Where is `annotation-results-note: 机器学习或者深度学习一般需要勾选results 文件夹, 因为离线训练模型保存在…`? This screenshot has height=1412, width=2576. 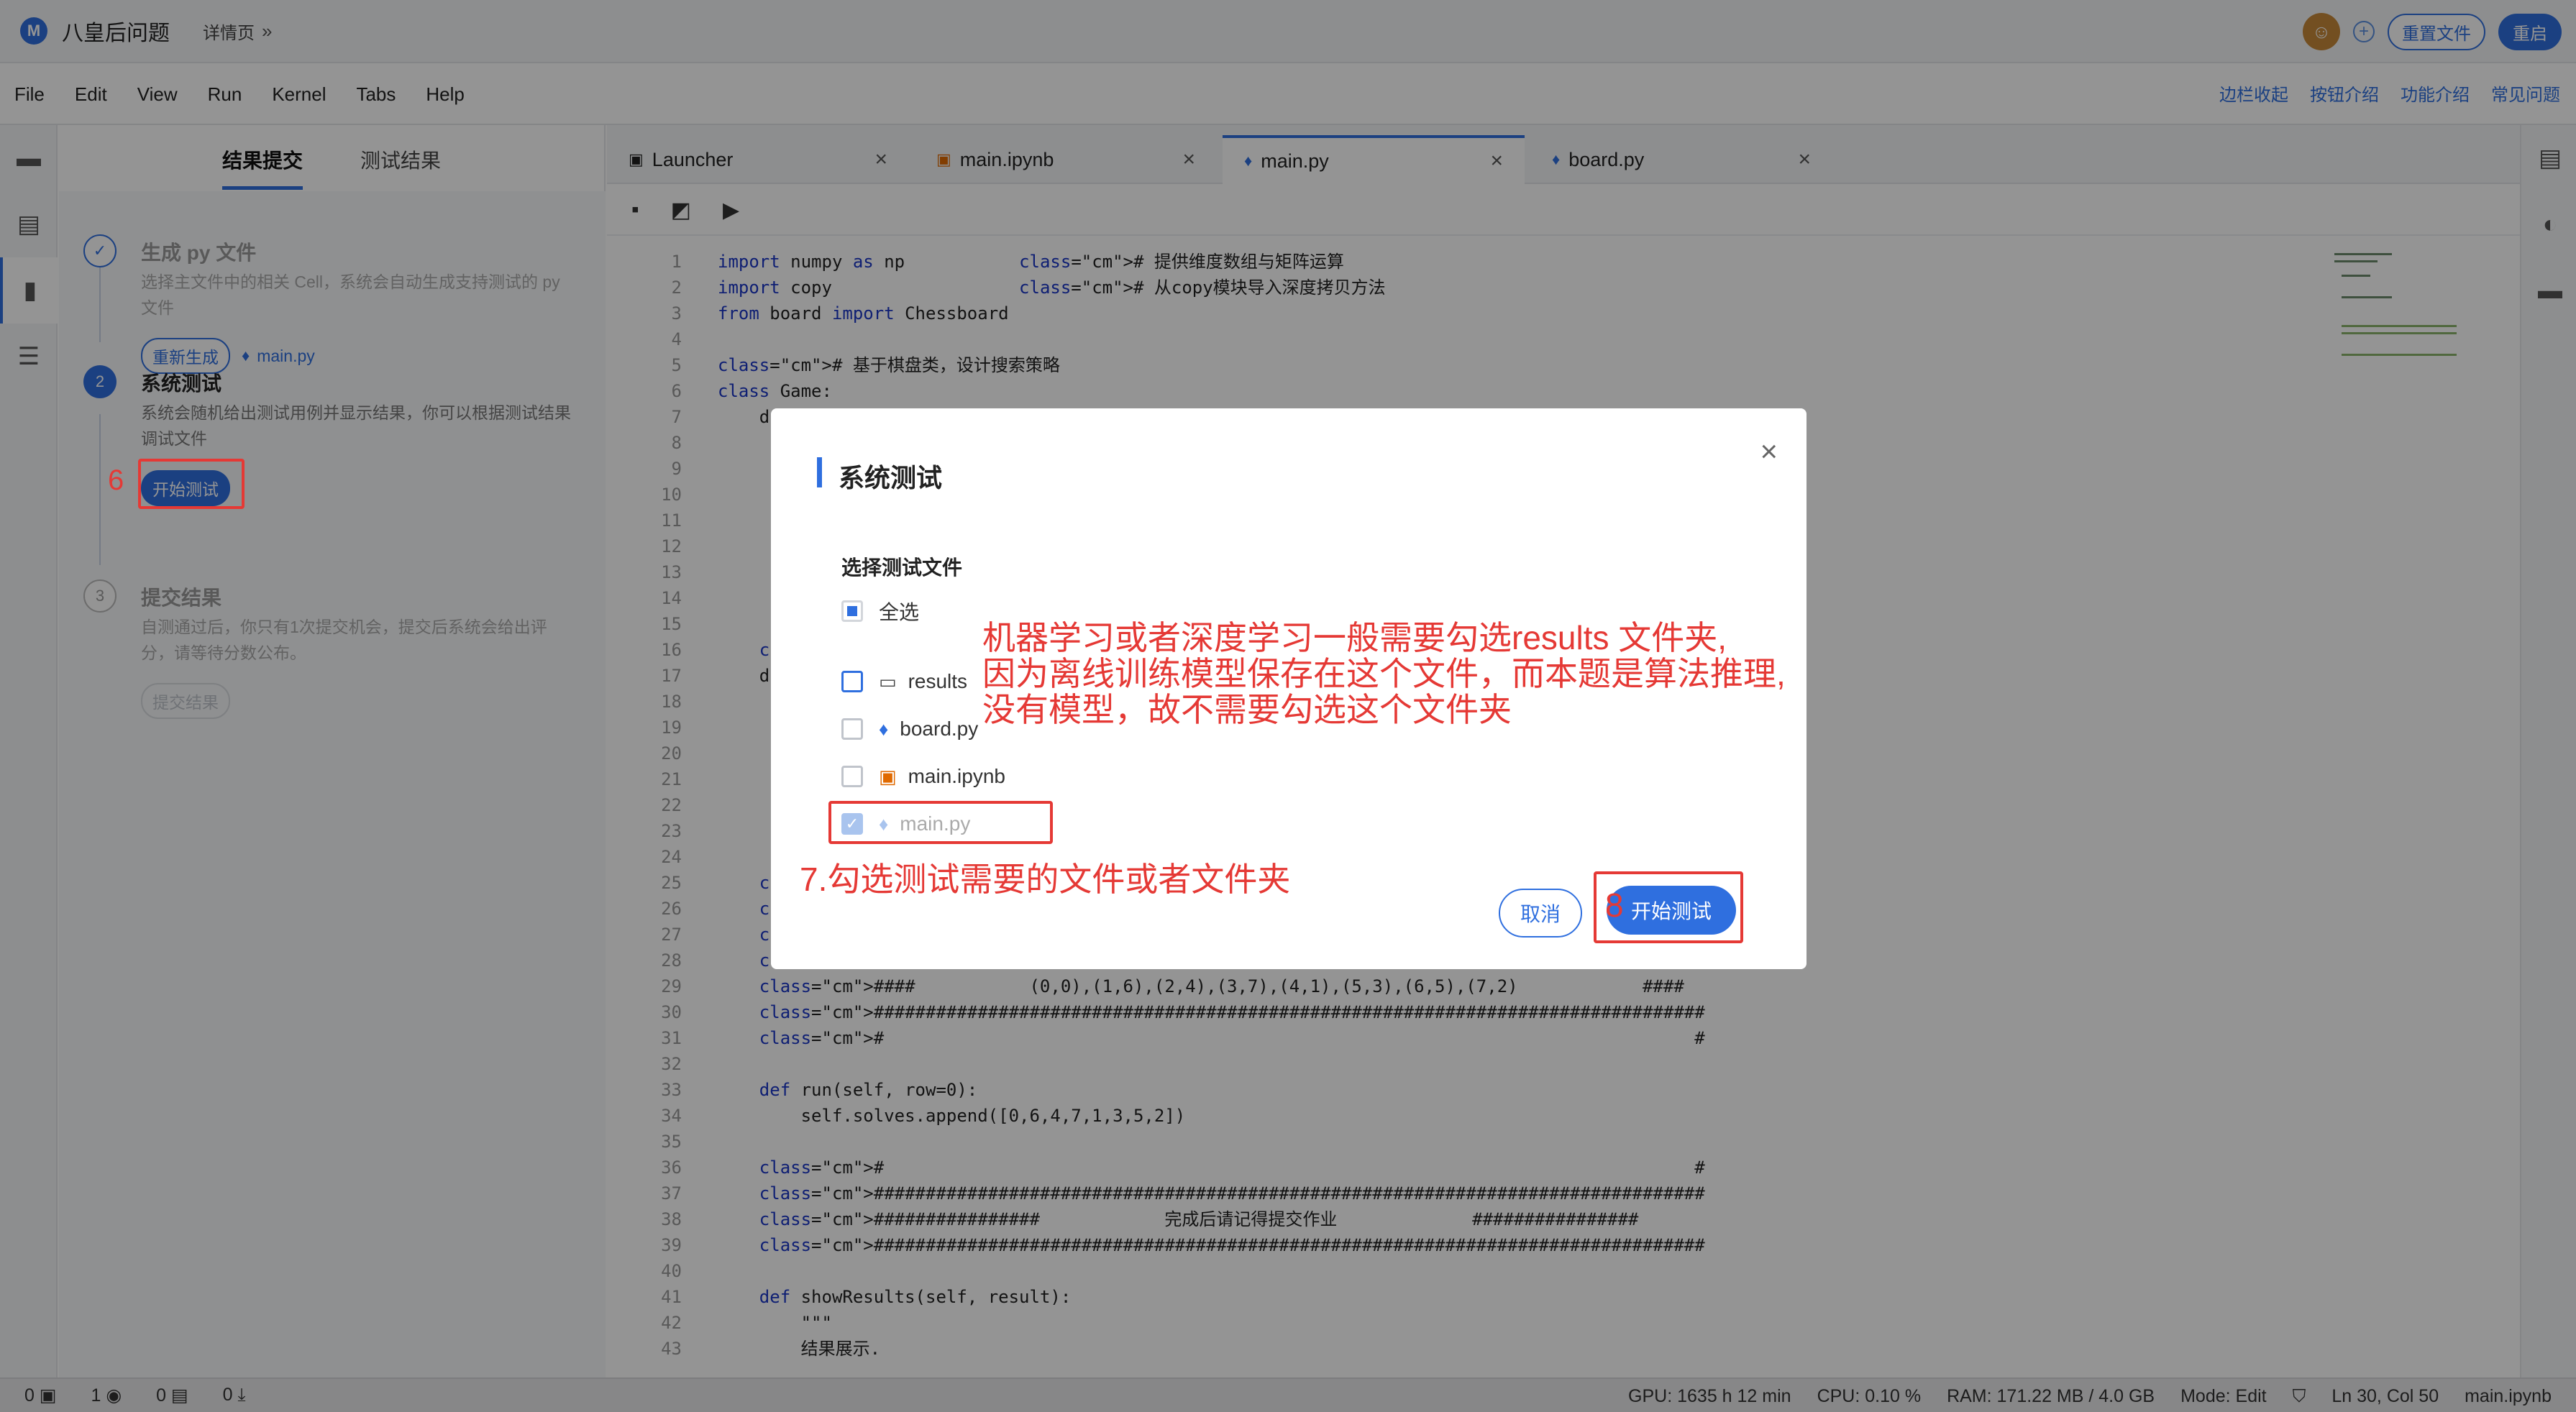
annotation-results-note: 机器学习或者深度学习一般需要勾选results 文件夹, 因为离线训练模型保存在… is located at coordinates (1384, 673).